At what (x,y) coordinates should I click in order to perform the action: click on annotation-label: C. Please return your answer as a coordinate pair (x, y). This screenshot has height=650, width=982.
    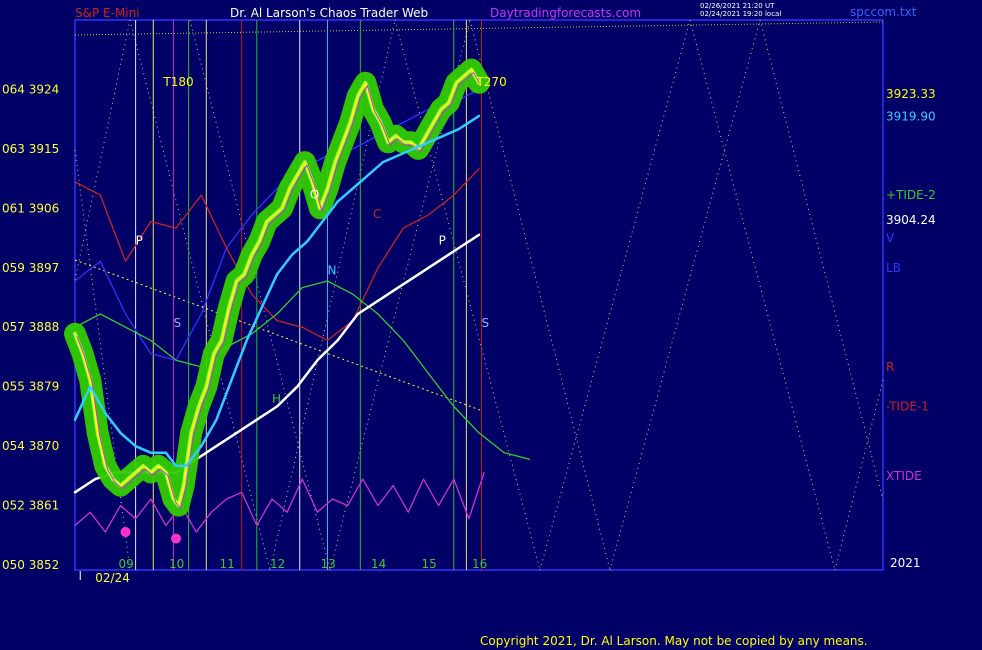
    Looking at the image, I should click on (377, 214).